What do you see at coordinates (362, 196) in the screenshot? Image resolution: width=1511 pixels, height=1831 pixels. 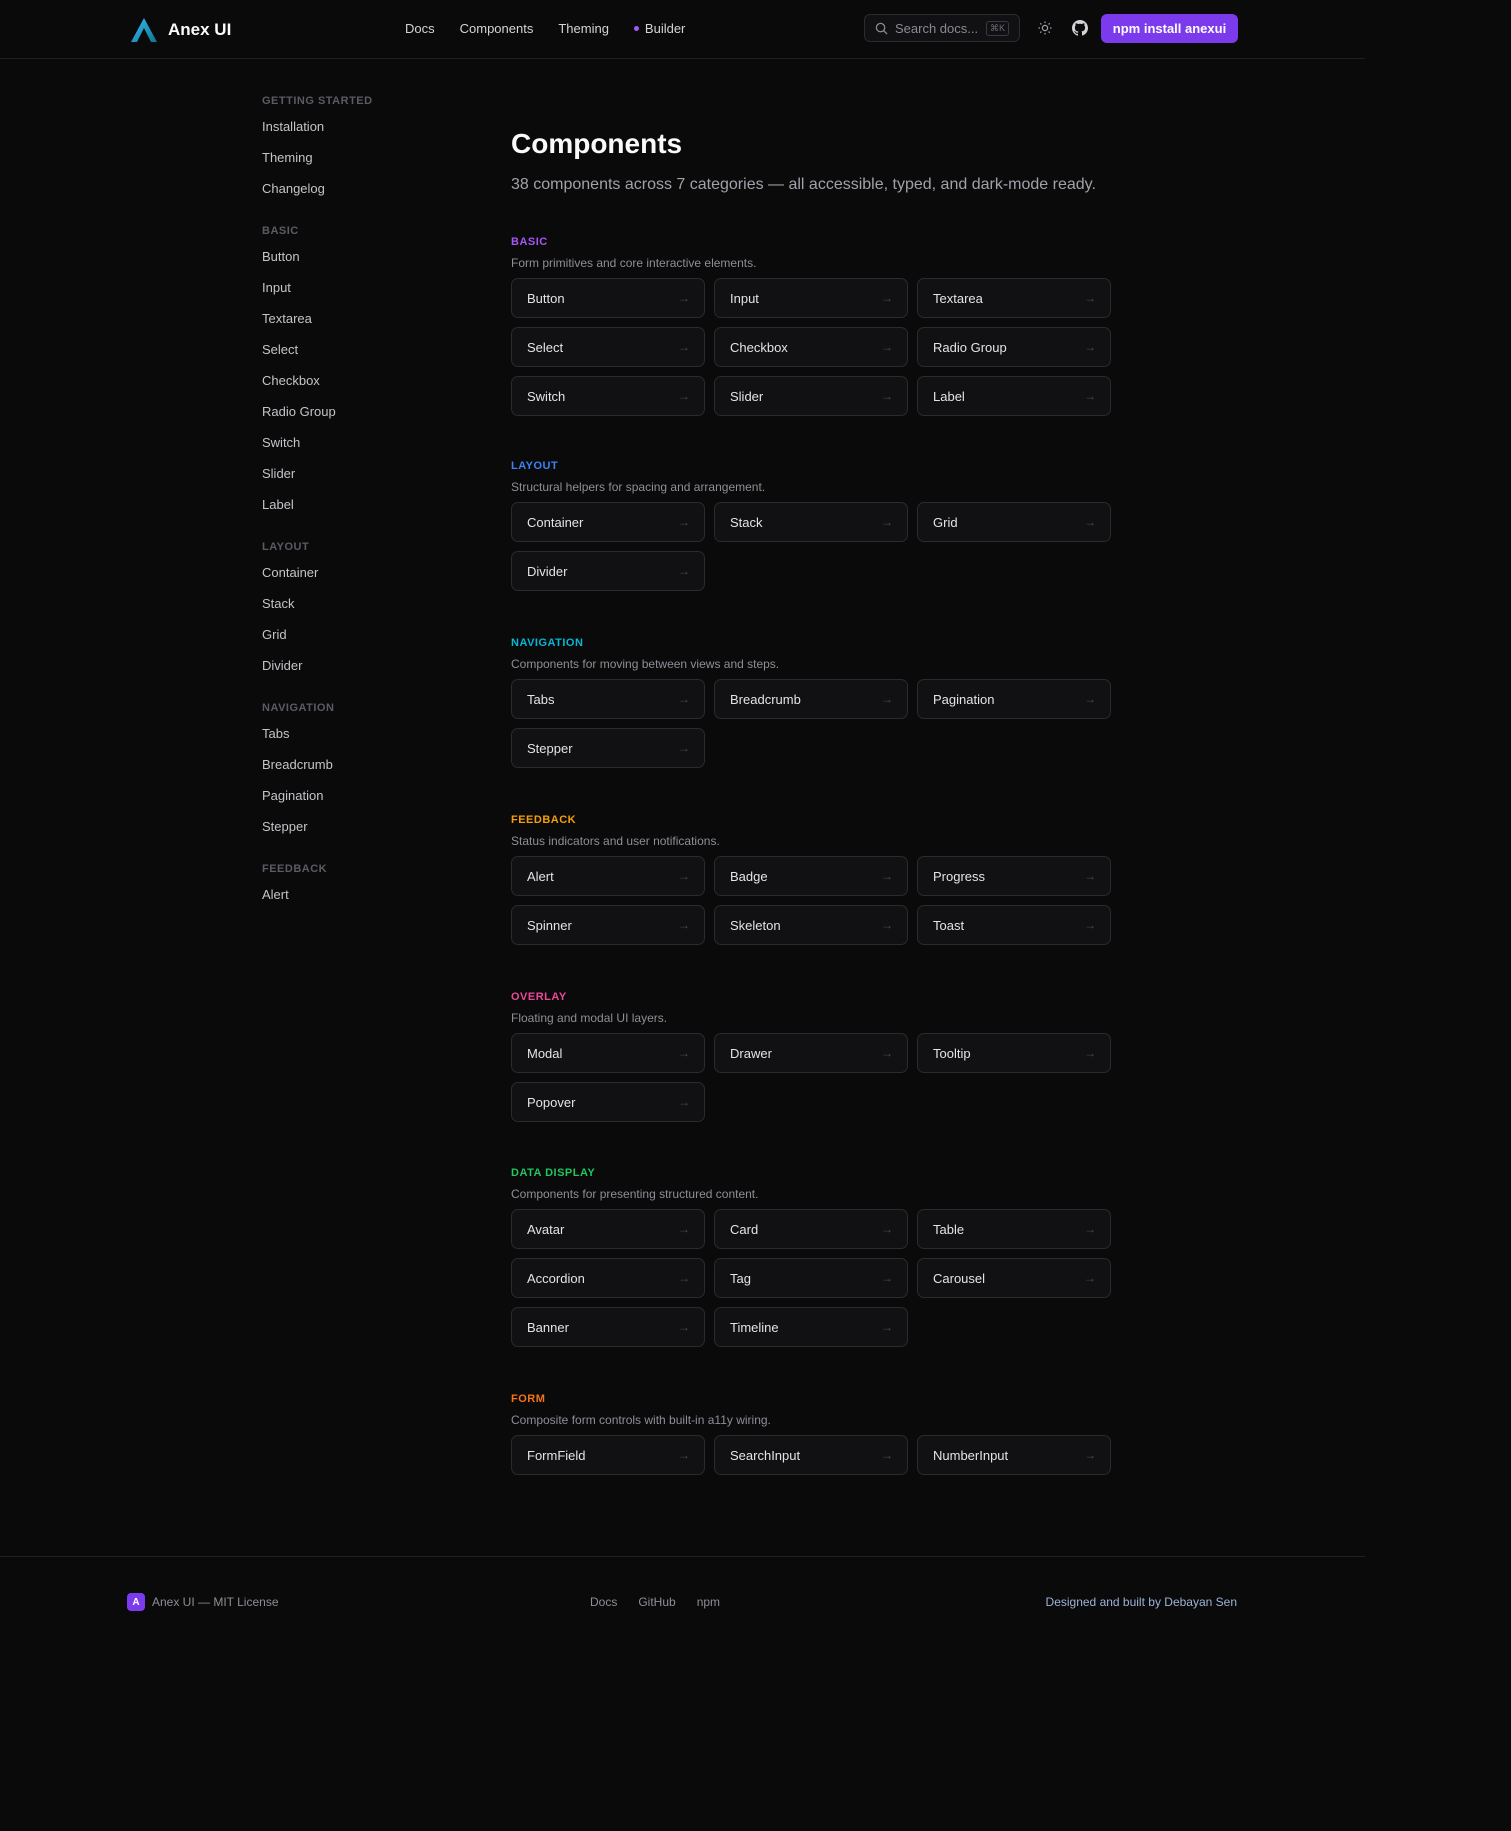 I see `sidebar-item: Changelog` at bounding box center [362, 196].